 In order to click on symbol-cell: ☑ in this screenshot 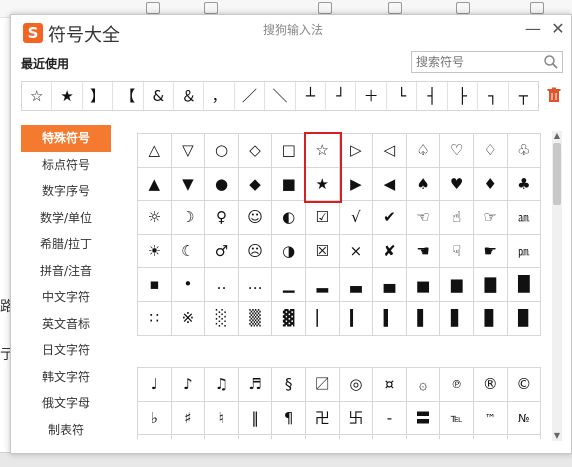, I will do `click(322, 218)`.